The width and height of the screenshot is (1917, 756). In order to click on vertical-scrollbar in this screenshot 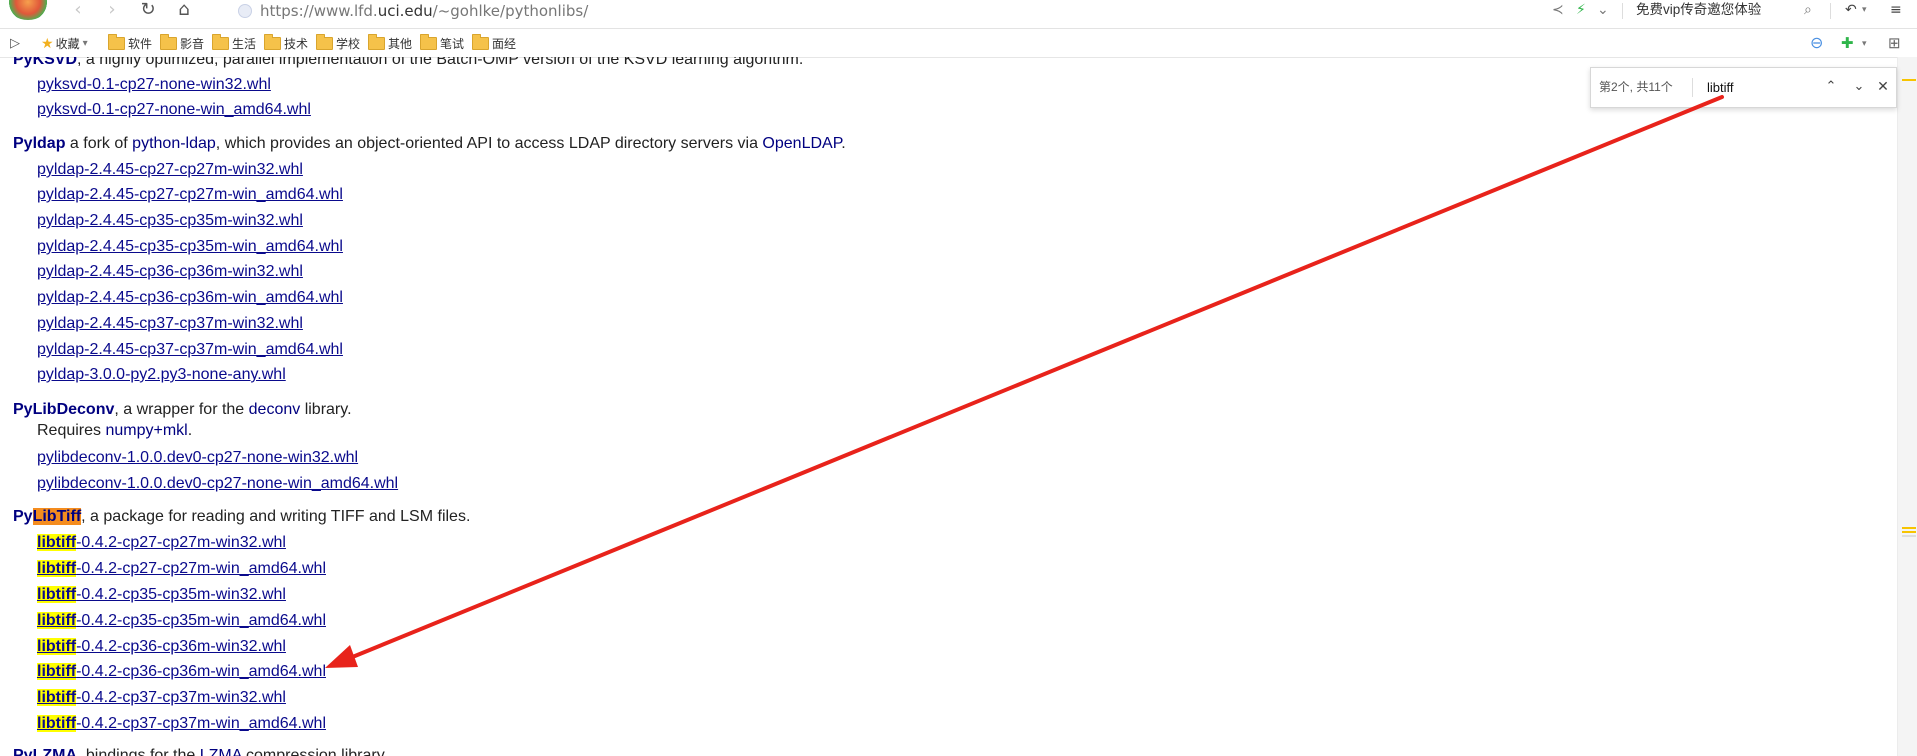, I will do `click(1907, 406)`.